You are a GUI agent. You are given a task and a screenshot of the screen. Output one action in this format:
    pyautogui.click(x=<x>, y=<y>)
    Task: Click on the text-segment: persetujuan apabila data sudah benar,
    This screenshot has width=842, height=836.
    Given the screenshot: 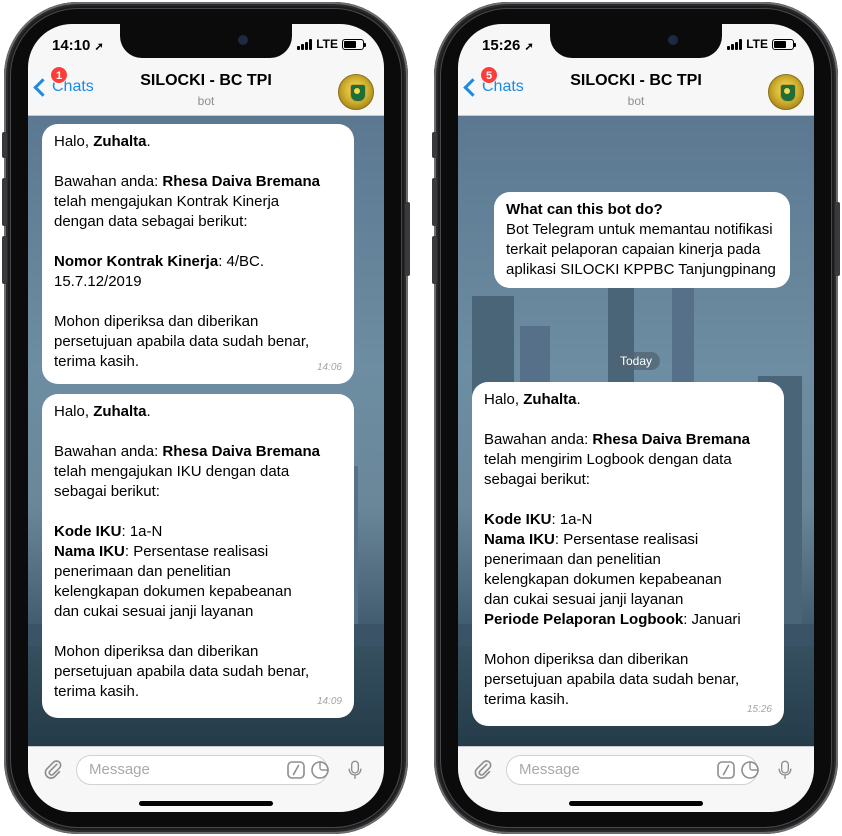 What is the action you would take?
    pyautogui.click(x=182, y=671)
    